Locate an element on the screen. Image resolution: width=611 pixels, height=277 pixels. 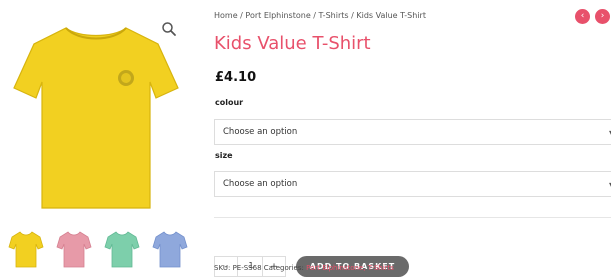
colour-select: Choose an option ▾ is located at coordinates (412, 132).